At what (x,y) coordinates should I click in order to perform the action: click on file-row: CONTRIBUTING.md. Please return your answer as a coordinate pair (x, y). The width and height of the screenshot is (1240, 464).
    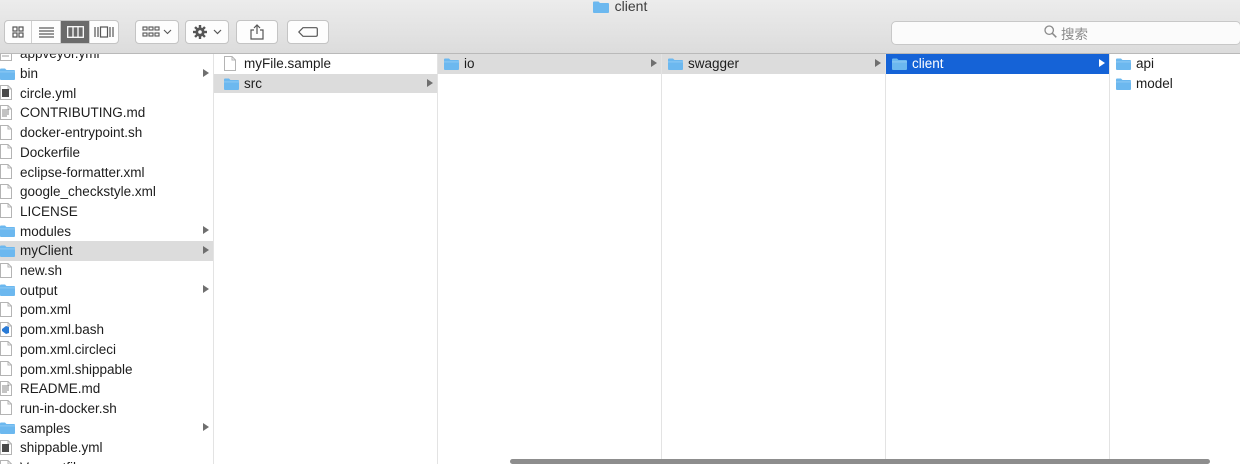
    Looking at the image, I should click on (106, 113).